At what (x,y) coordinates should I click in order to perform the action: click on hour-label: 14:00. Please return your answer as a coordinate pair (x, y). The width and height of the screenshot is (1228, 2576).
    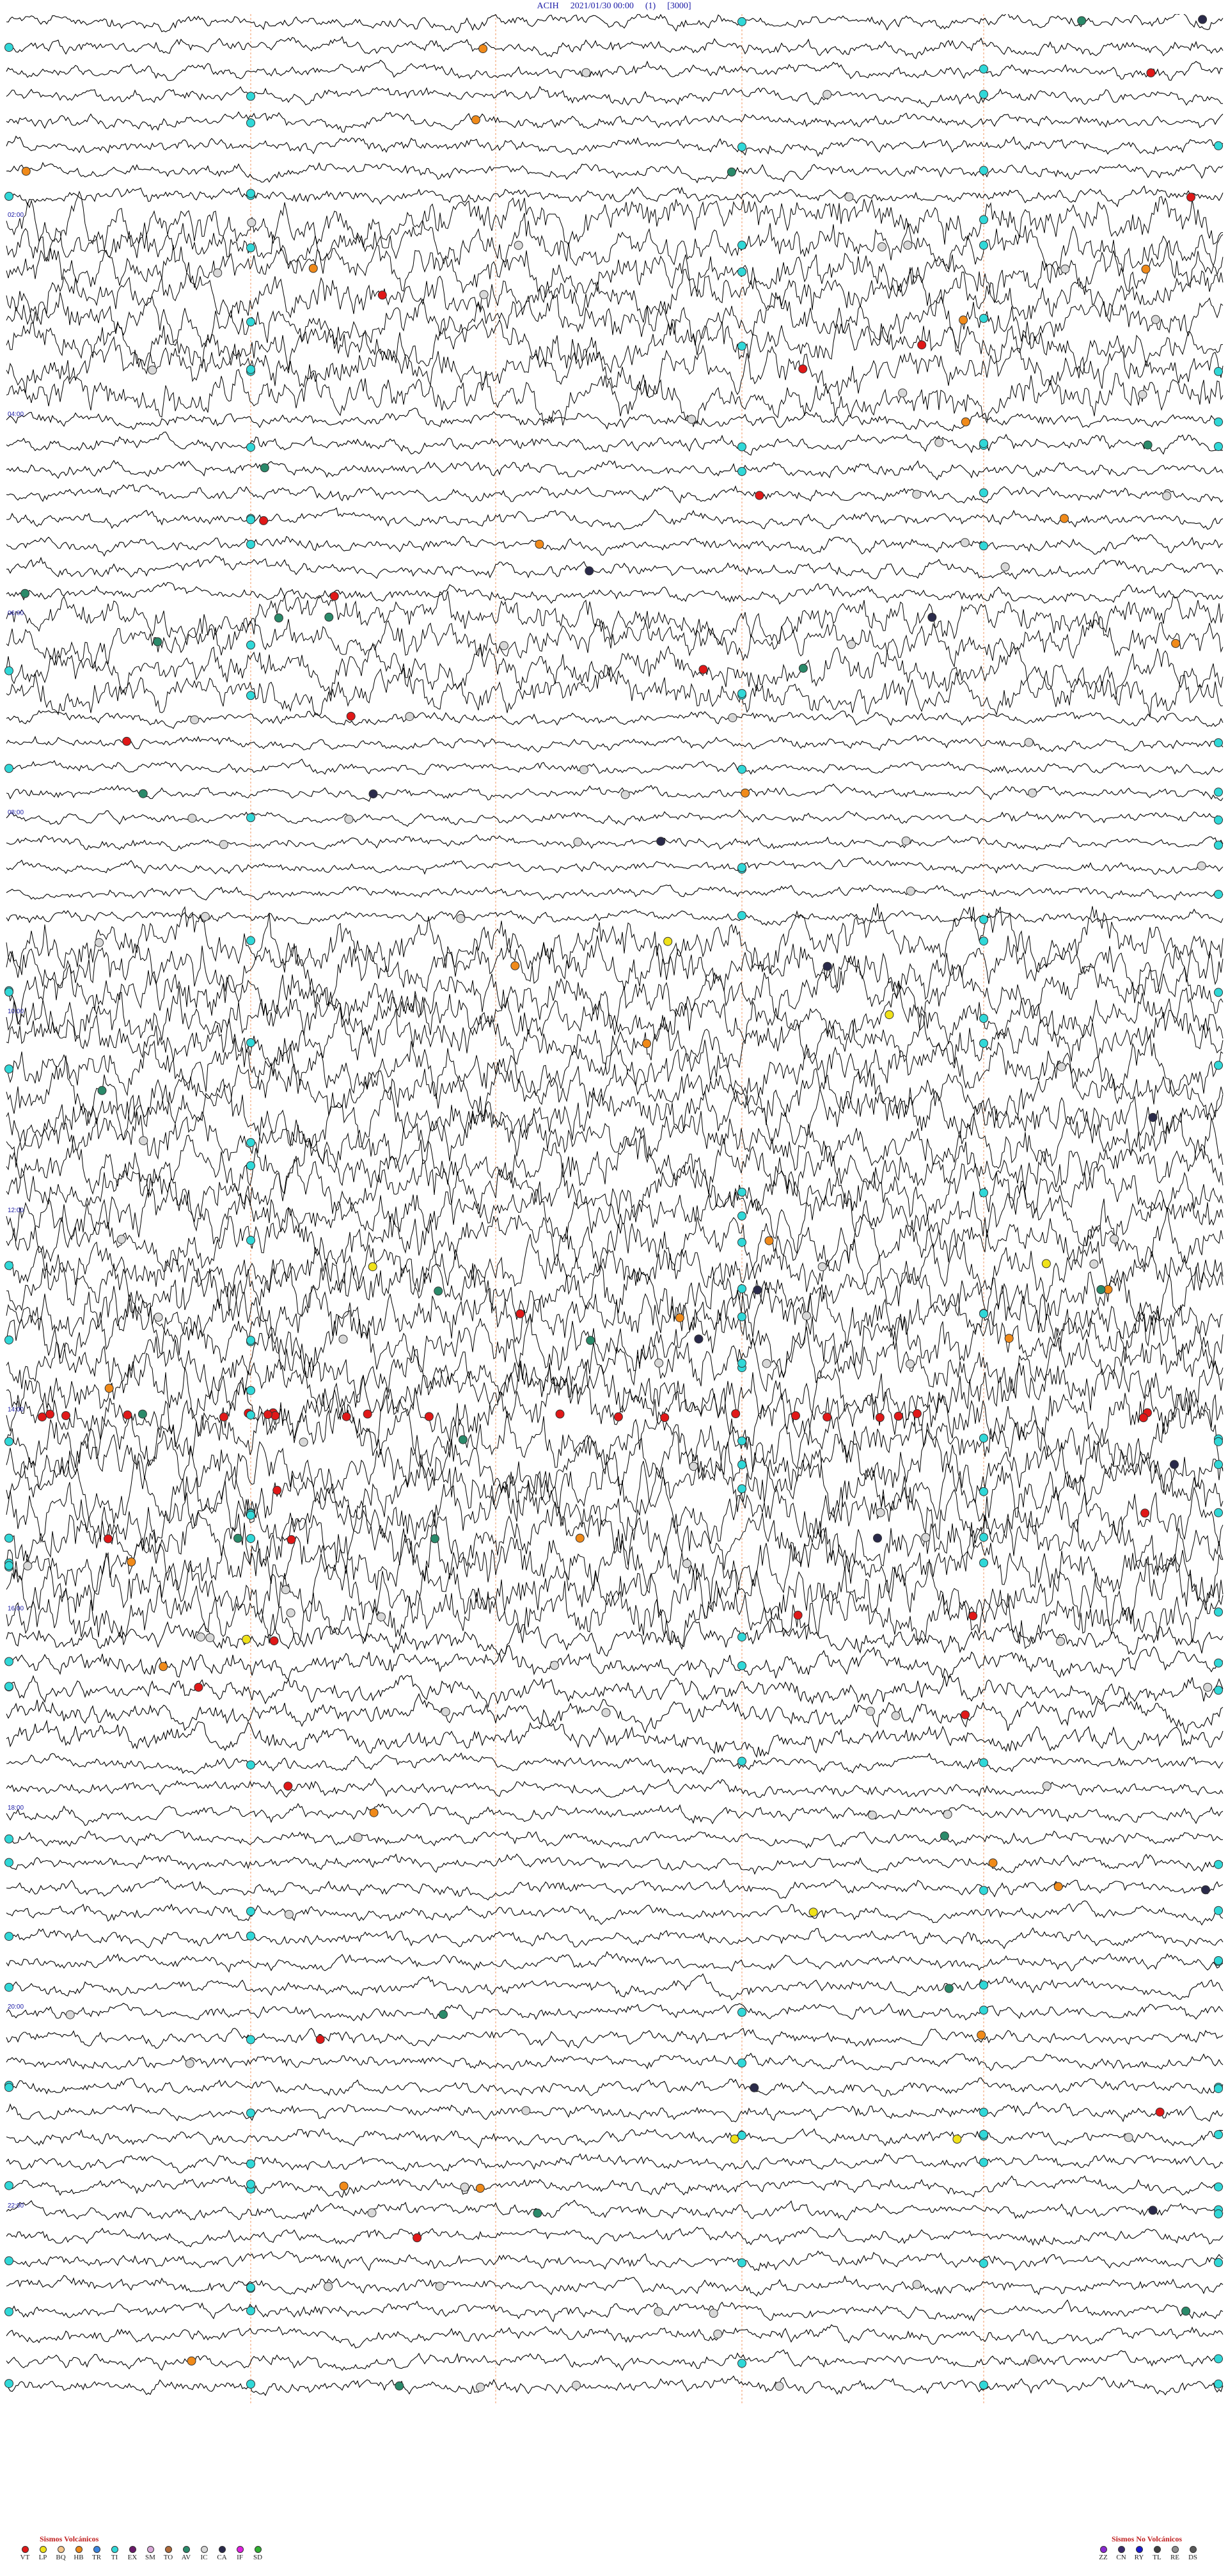
    Looking at the image, I should click on (16, 1409).